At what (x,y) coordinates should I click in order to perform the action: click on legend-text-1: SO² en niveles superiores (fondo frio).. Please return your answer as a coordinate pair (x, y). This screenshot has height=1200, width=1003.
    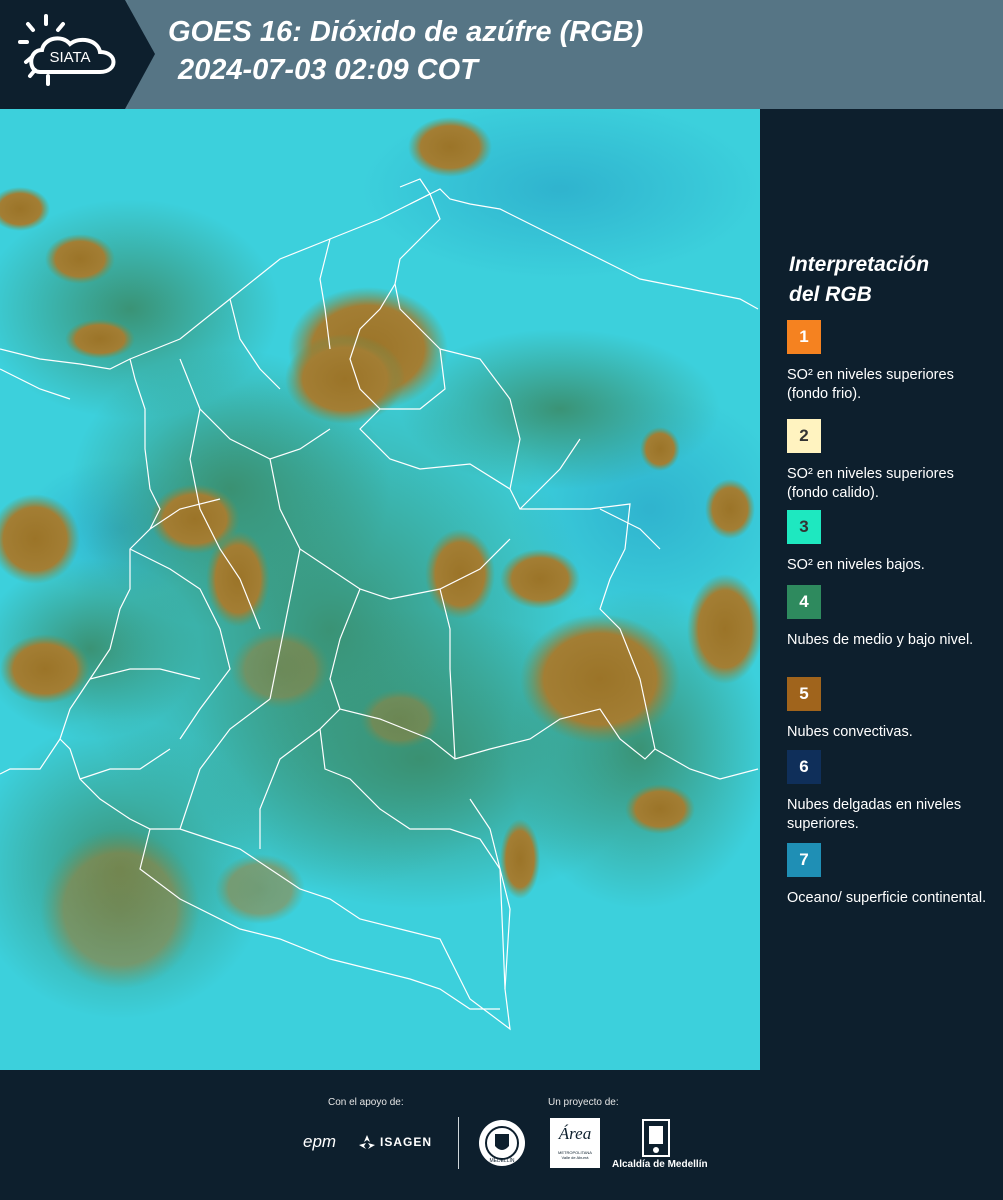
    Looking at the image, I should click on (870, 384).